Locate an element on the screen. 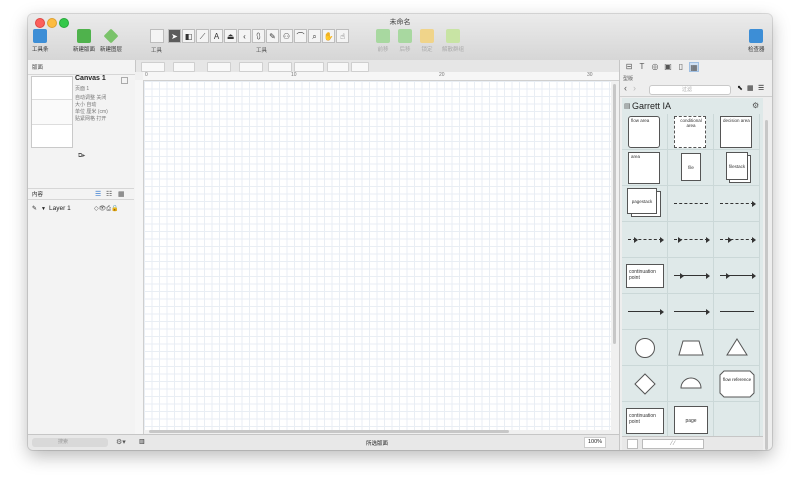 This screenshot has width=800, height=491. stencil-item-flow-area: flow area is located at coordinates (645, 132).